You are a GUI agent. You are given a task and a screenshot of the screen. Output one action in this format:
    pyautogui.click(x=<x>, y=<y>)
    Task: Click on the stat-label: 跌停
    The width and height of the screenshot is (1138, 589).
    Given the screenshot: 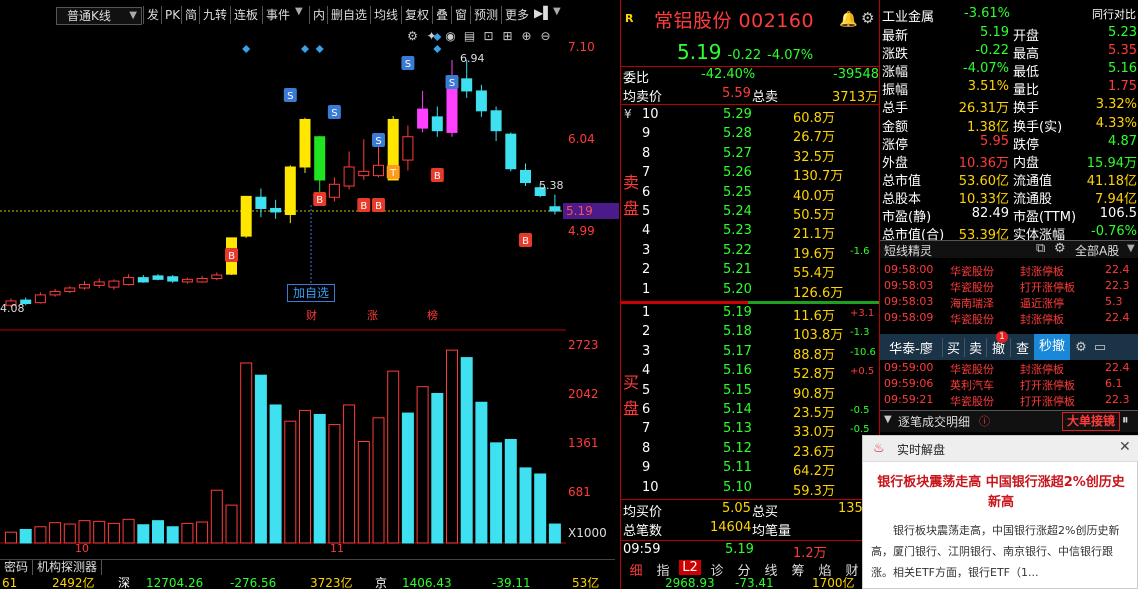 What is the action you would take?
    pyautogui.click(x=1026, y=145)
    